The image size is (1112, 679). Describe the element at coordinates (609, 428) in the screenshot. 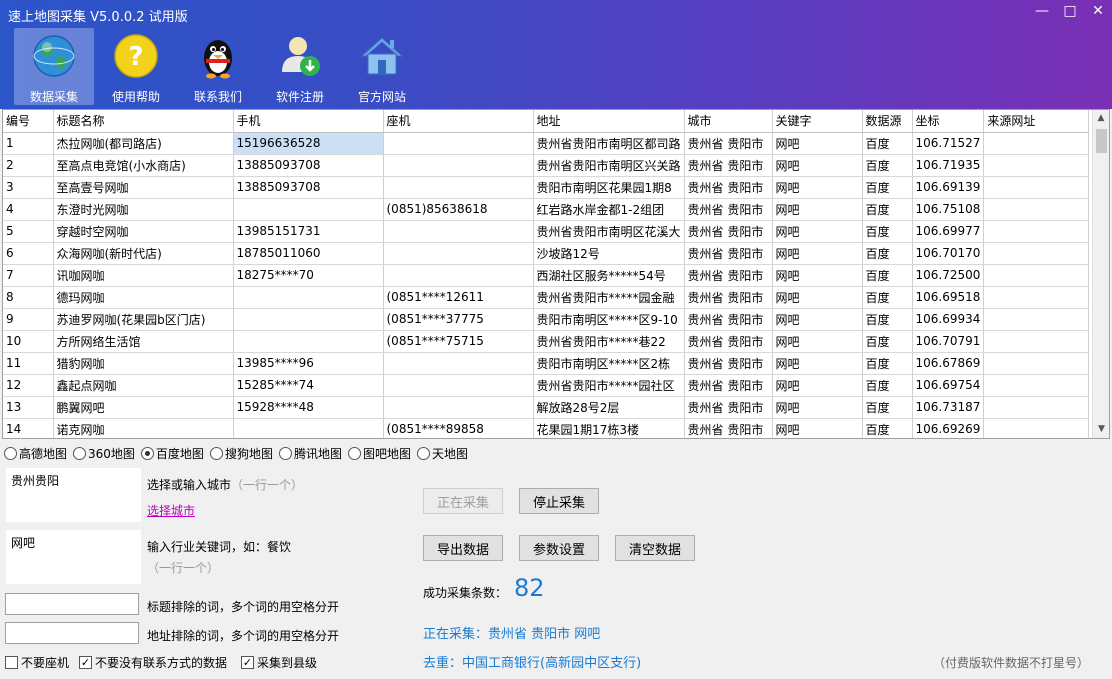

I see `table-cell: 花果园1期17栋3楼` at that location.